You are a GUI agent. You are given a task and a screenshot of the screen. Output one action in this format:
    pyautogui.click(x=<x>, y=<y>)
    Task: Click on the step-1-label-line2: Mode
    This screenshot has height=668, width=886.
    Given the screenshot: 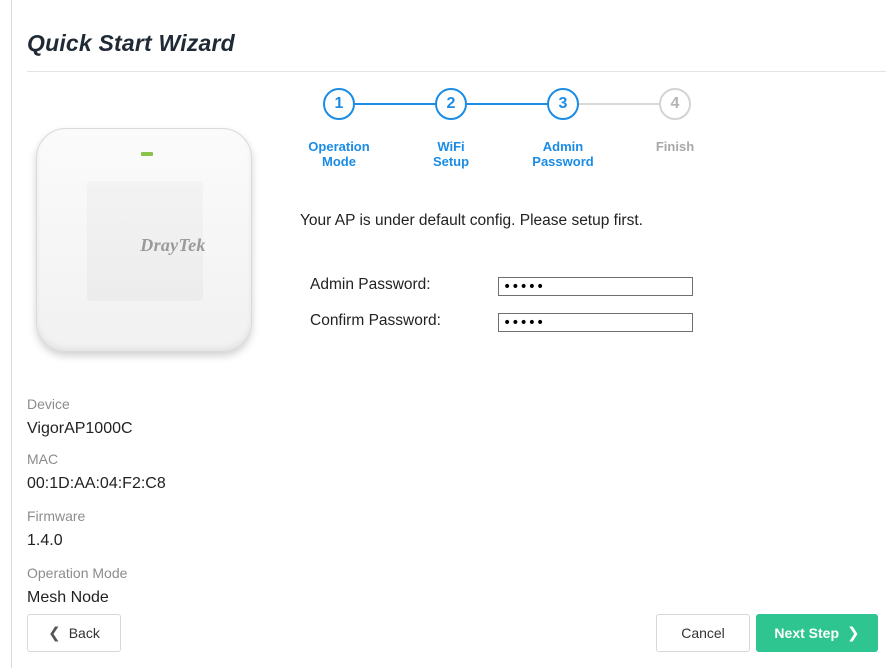 What is the action you would take?
    pyautogui.click(x=339, y=161)
    